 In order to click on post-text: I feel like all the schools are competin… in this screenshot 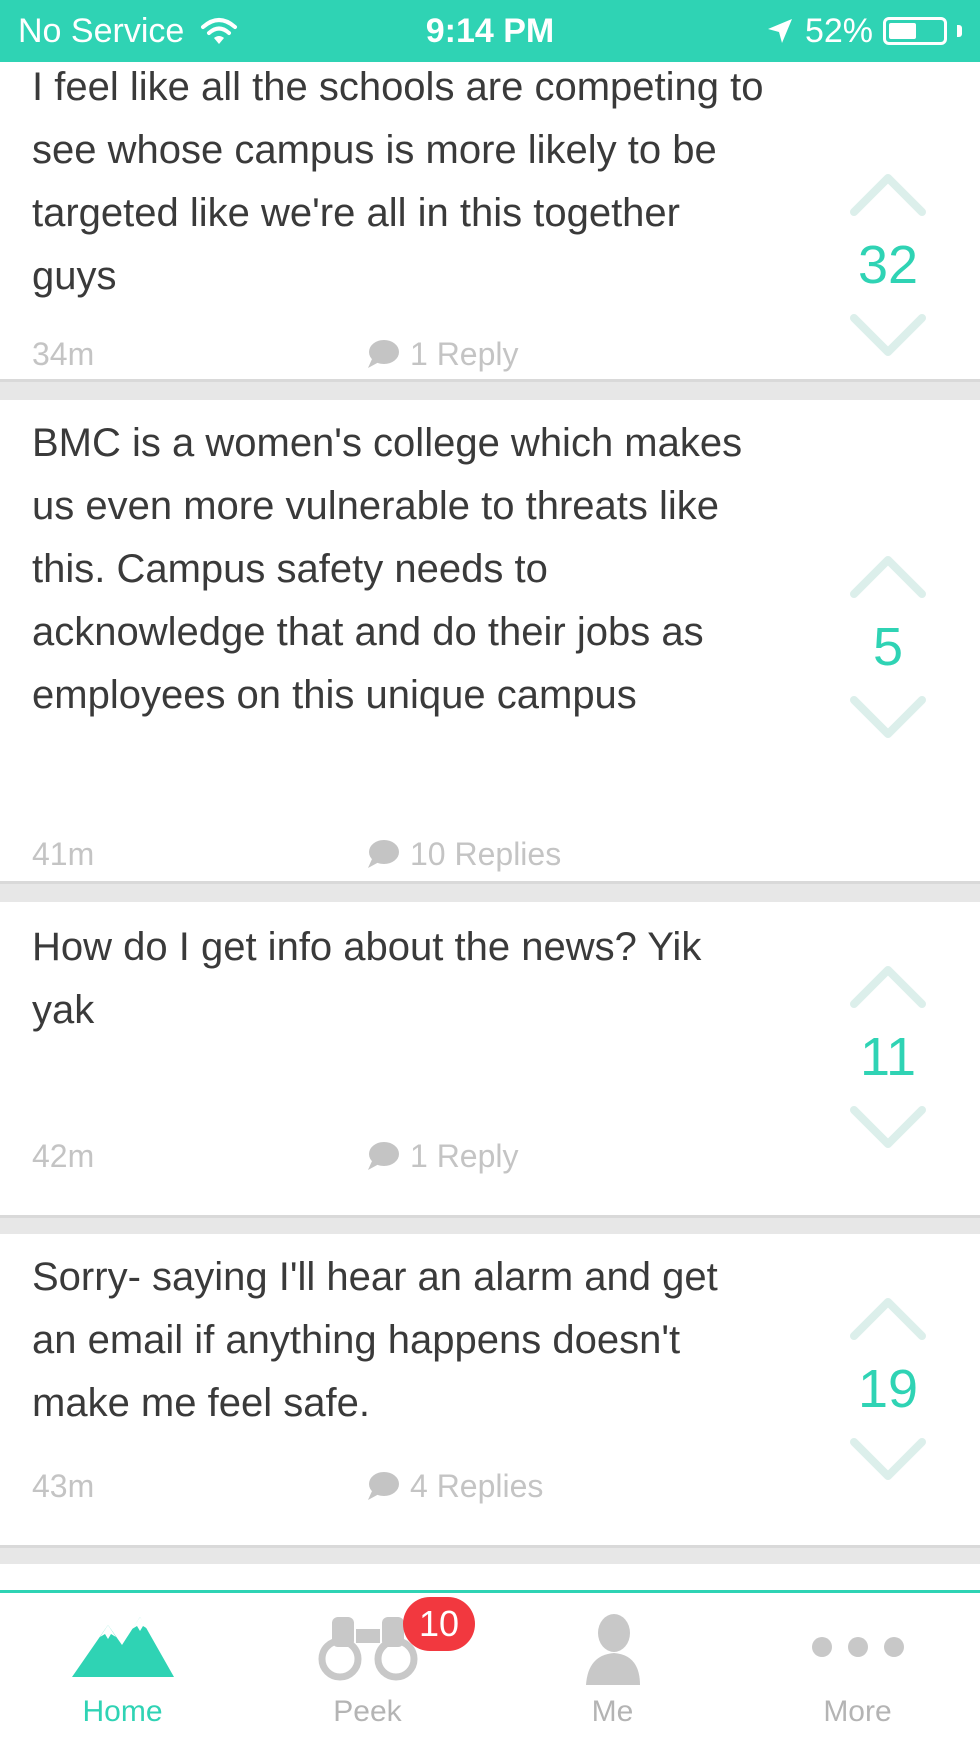, I will do `click(398, 181)`.